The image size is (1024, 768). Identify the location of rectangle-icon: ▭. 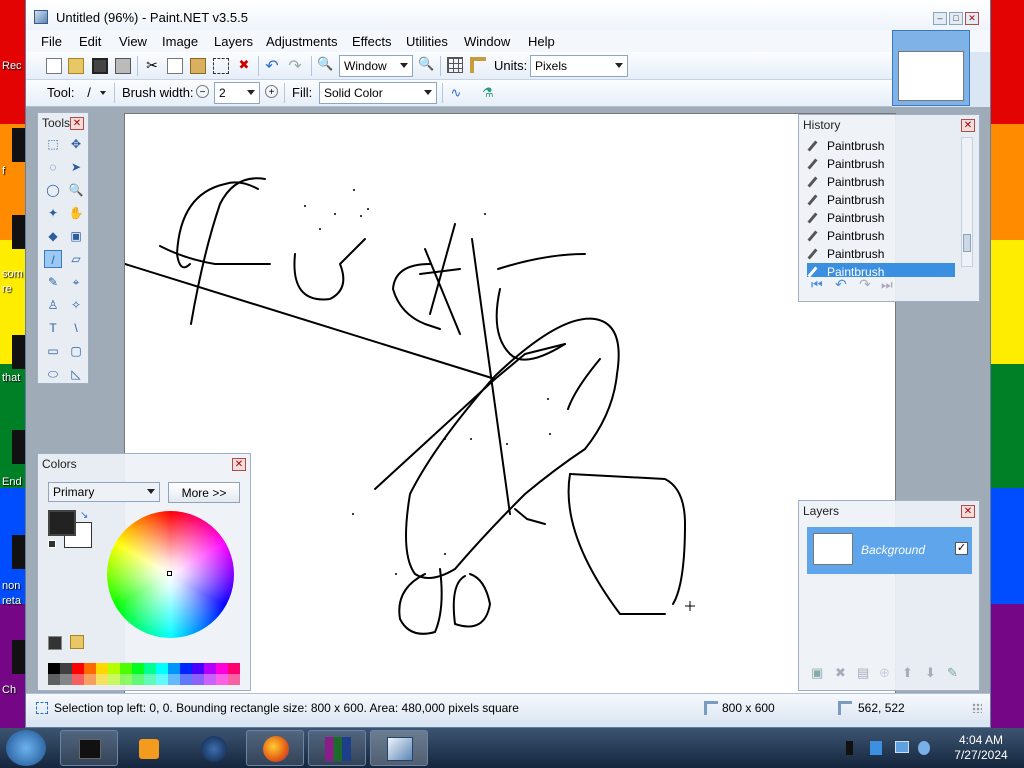
(53, 351).